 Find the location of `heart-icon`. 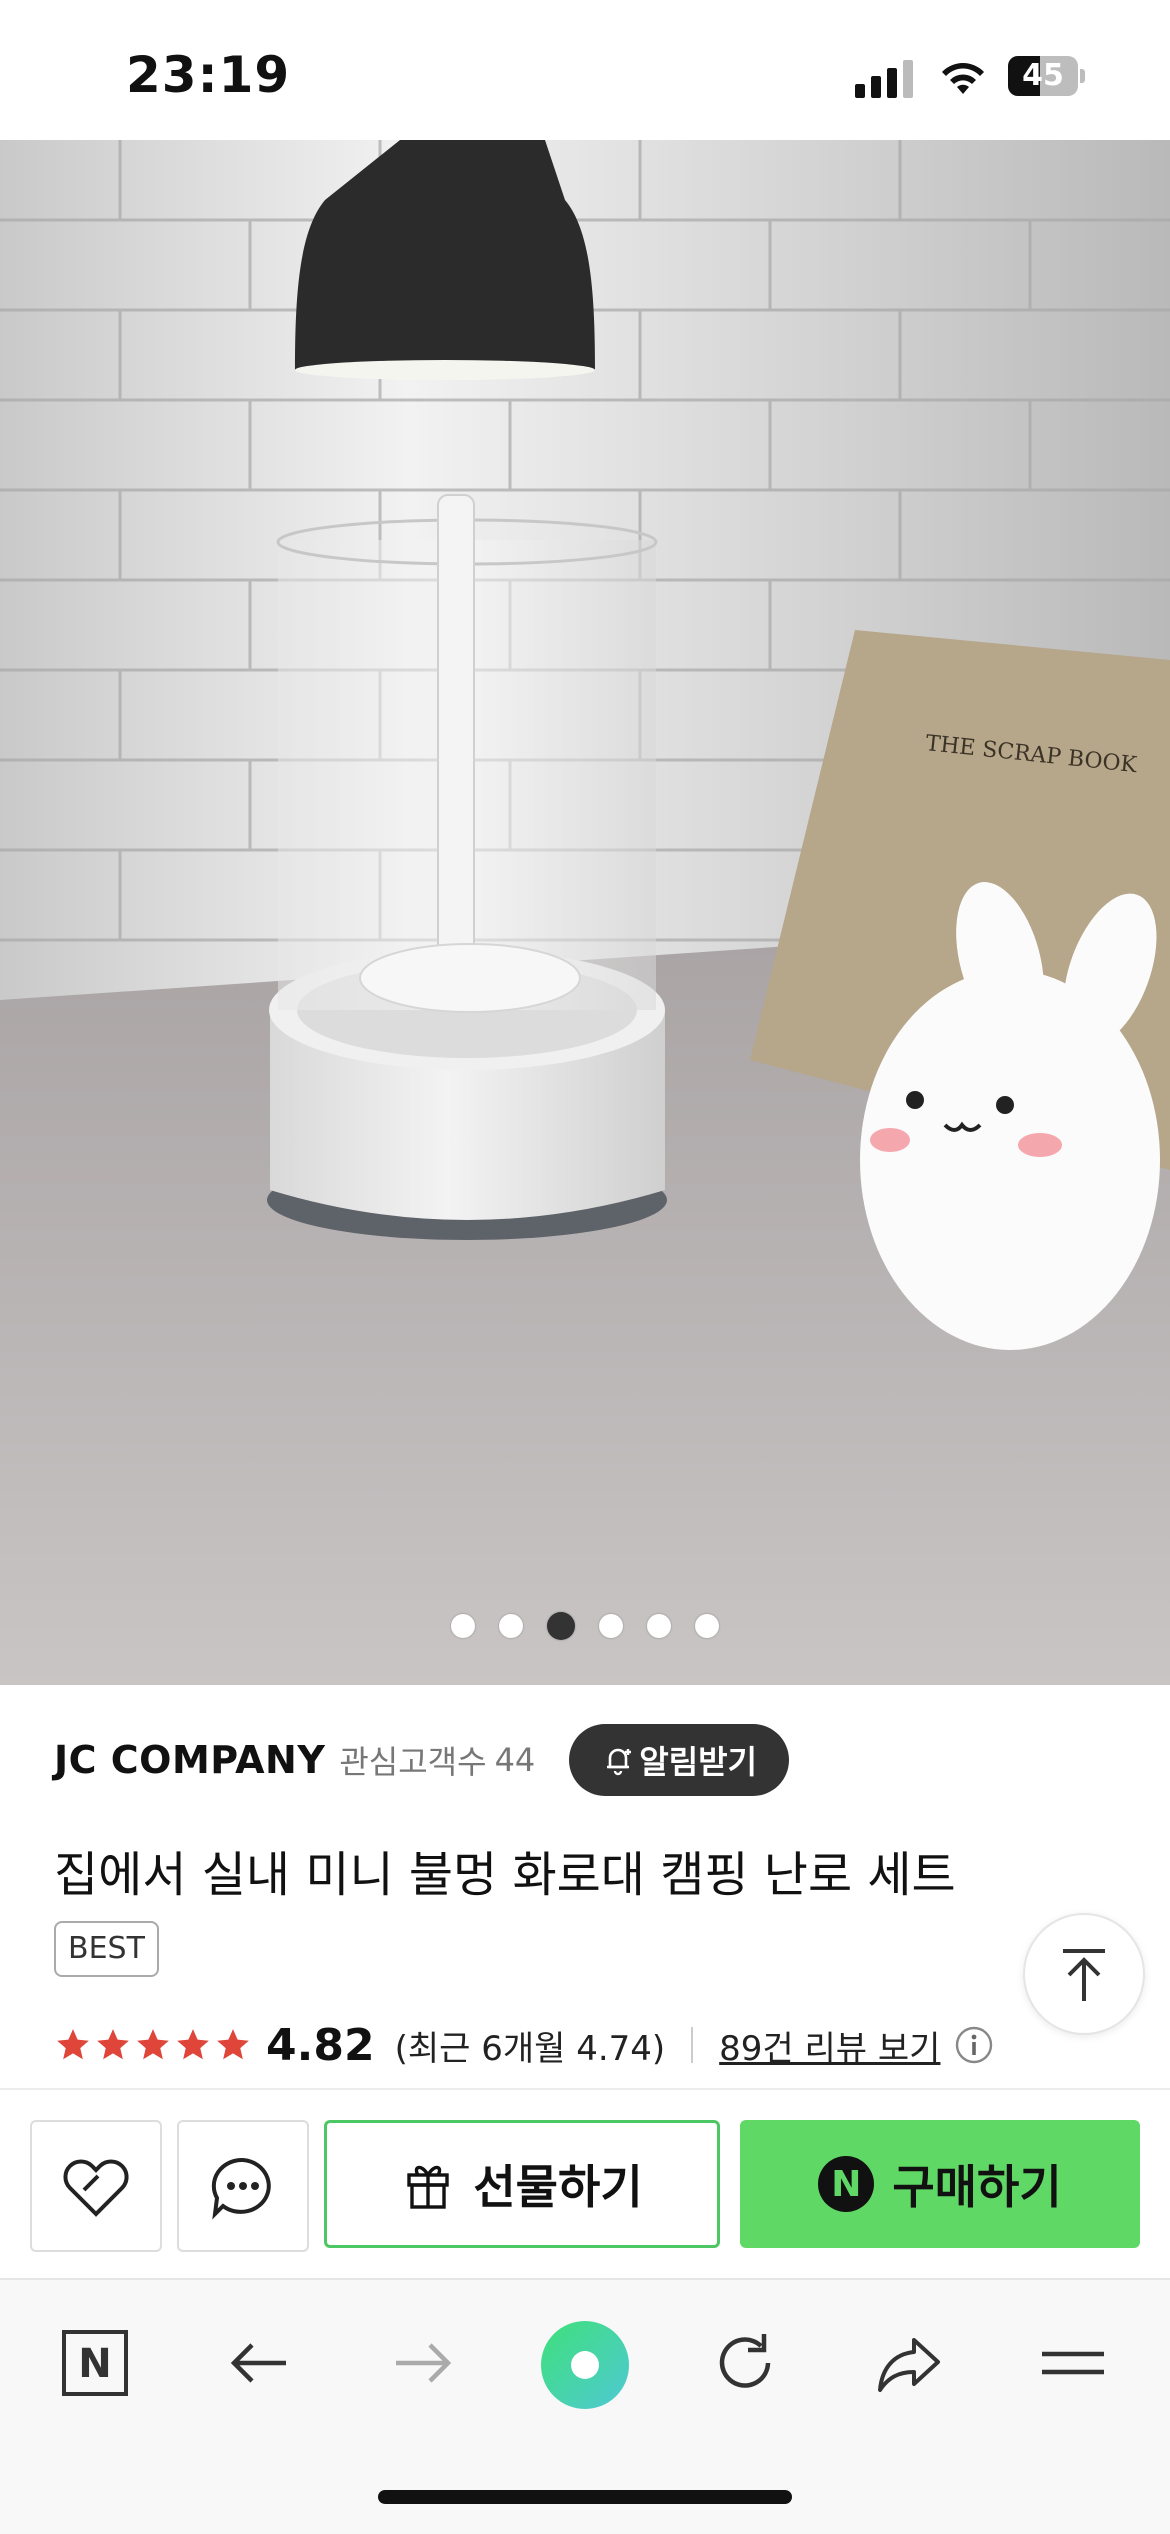

heart-icon is located at coordinates (96, 2188).